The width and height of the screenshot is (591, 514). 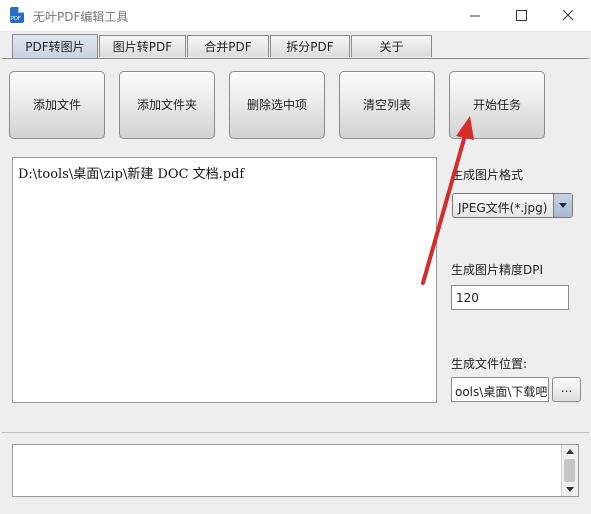 What do you see at coordinates (131, 172) in the screenshot?
I see `list-item: D:\tools\桌面\zip\新建 DOC 文档.pdf` at bounding box center [131, 172].